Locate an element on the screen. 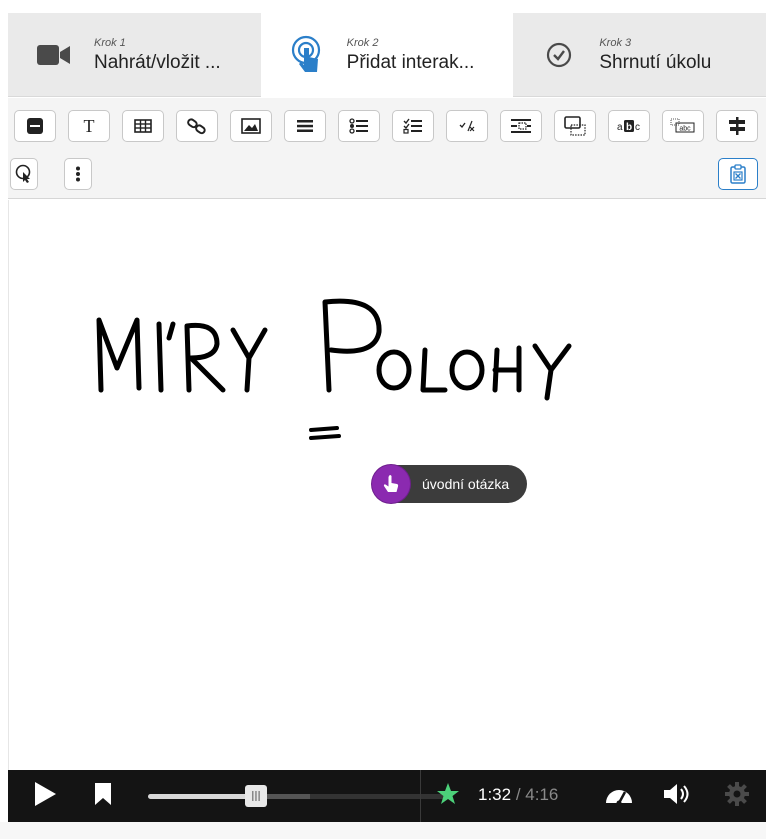  total-time: 4:16 is located at coordinates (542, 794).